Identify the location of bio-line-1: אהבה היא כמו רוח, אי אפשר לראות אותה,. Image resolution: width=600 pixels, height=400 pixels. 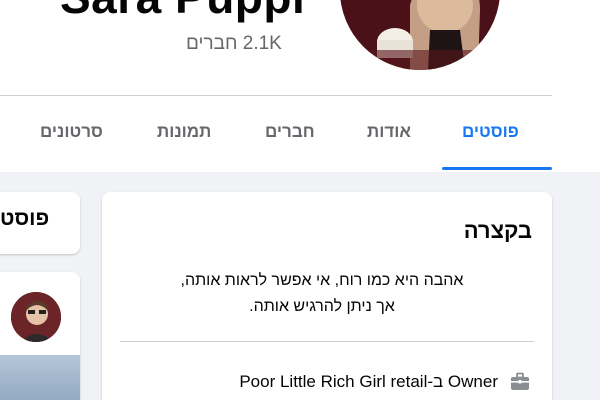
(322, 280).